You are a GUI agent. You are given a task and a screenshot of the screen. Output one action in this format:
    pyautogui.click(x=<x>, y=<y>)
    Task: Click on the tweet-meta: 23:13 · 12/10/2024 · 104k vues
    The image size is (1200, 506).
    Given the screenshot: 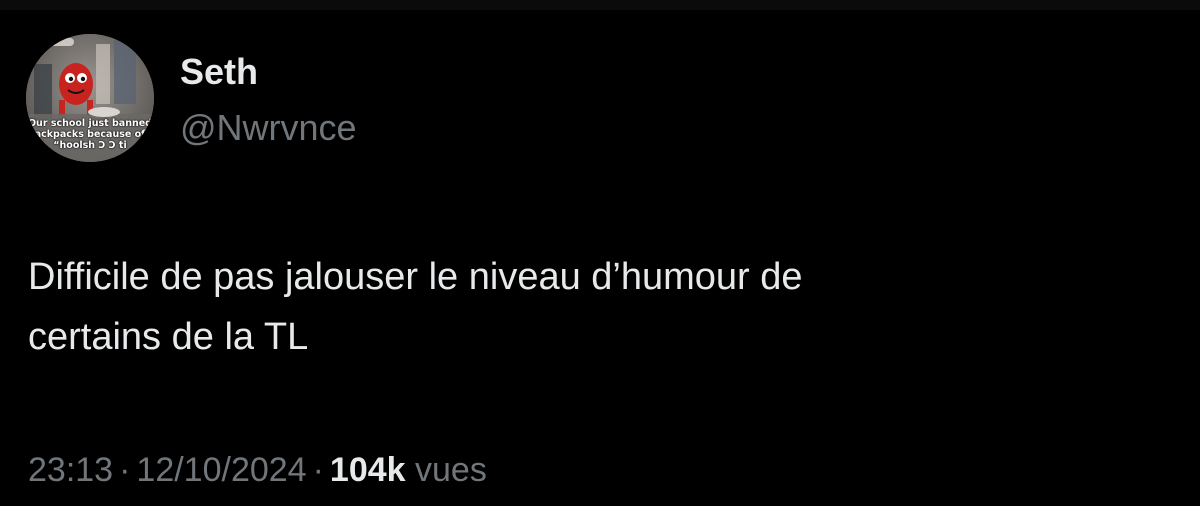 What is the action you would take?
    pyautogui.click(x=257, y=470)
    